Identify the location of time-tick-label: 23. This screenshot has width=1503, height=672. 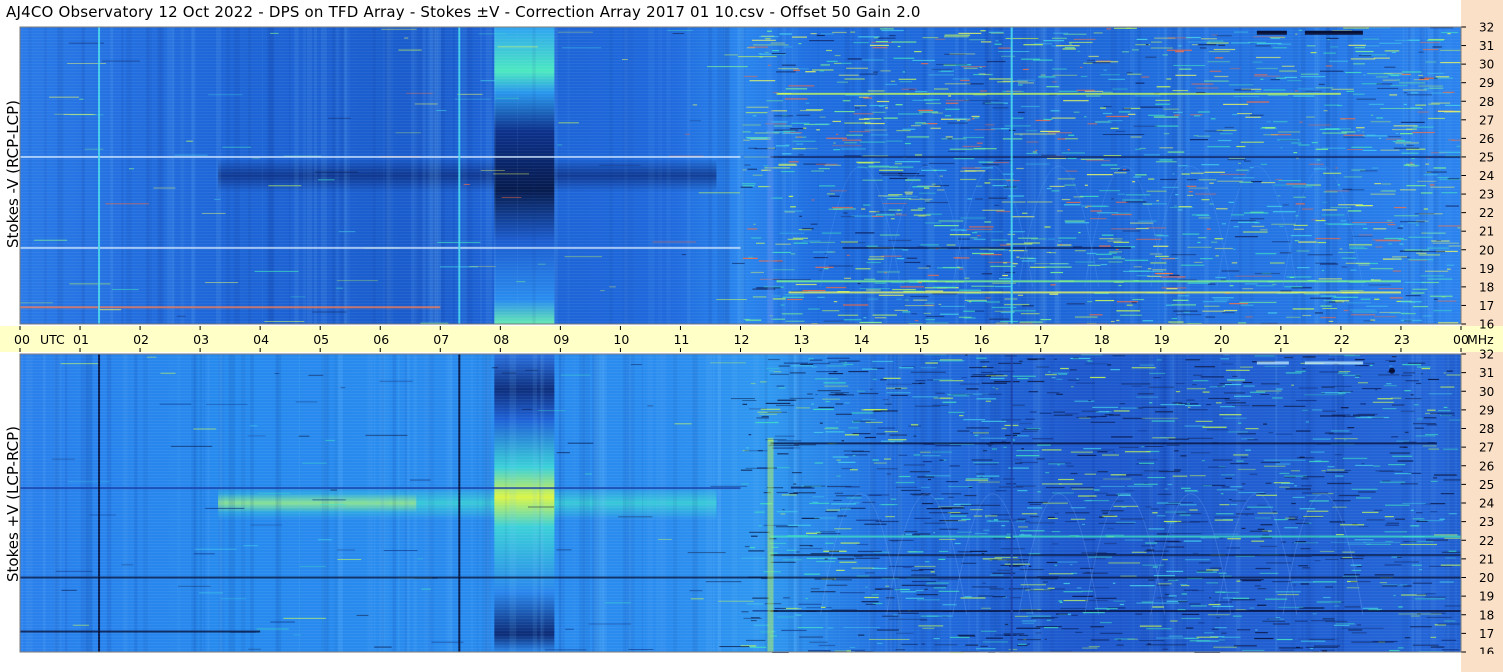
(1402, 339).